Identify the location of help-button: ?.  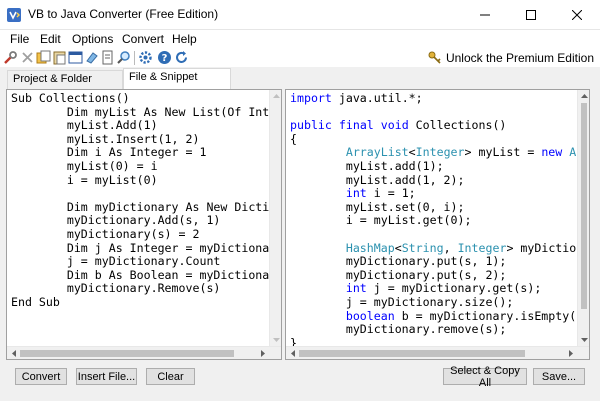
(164, 57).